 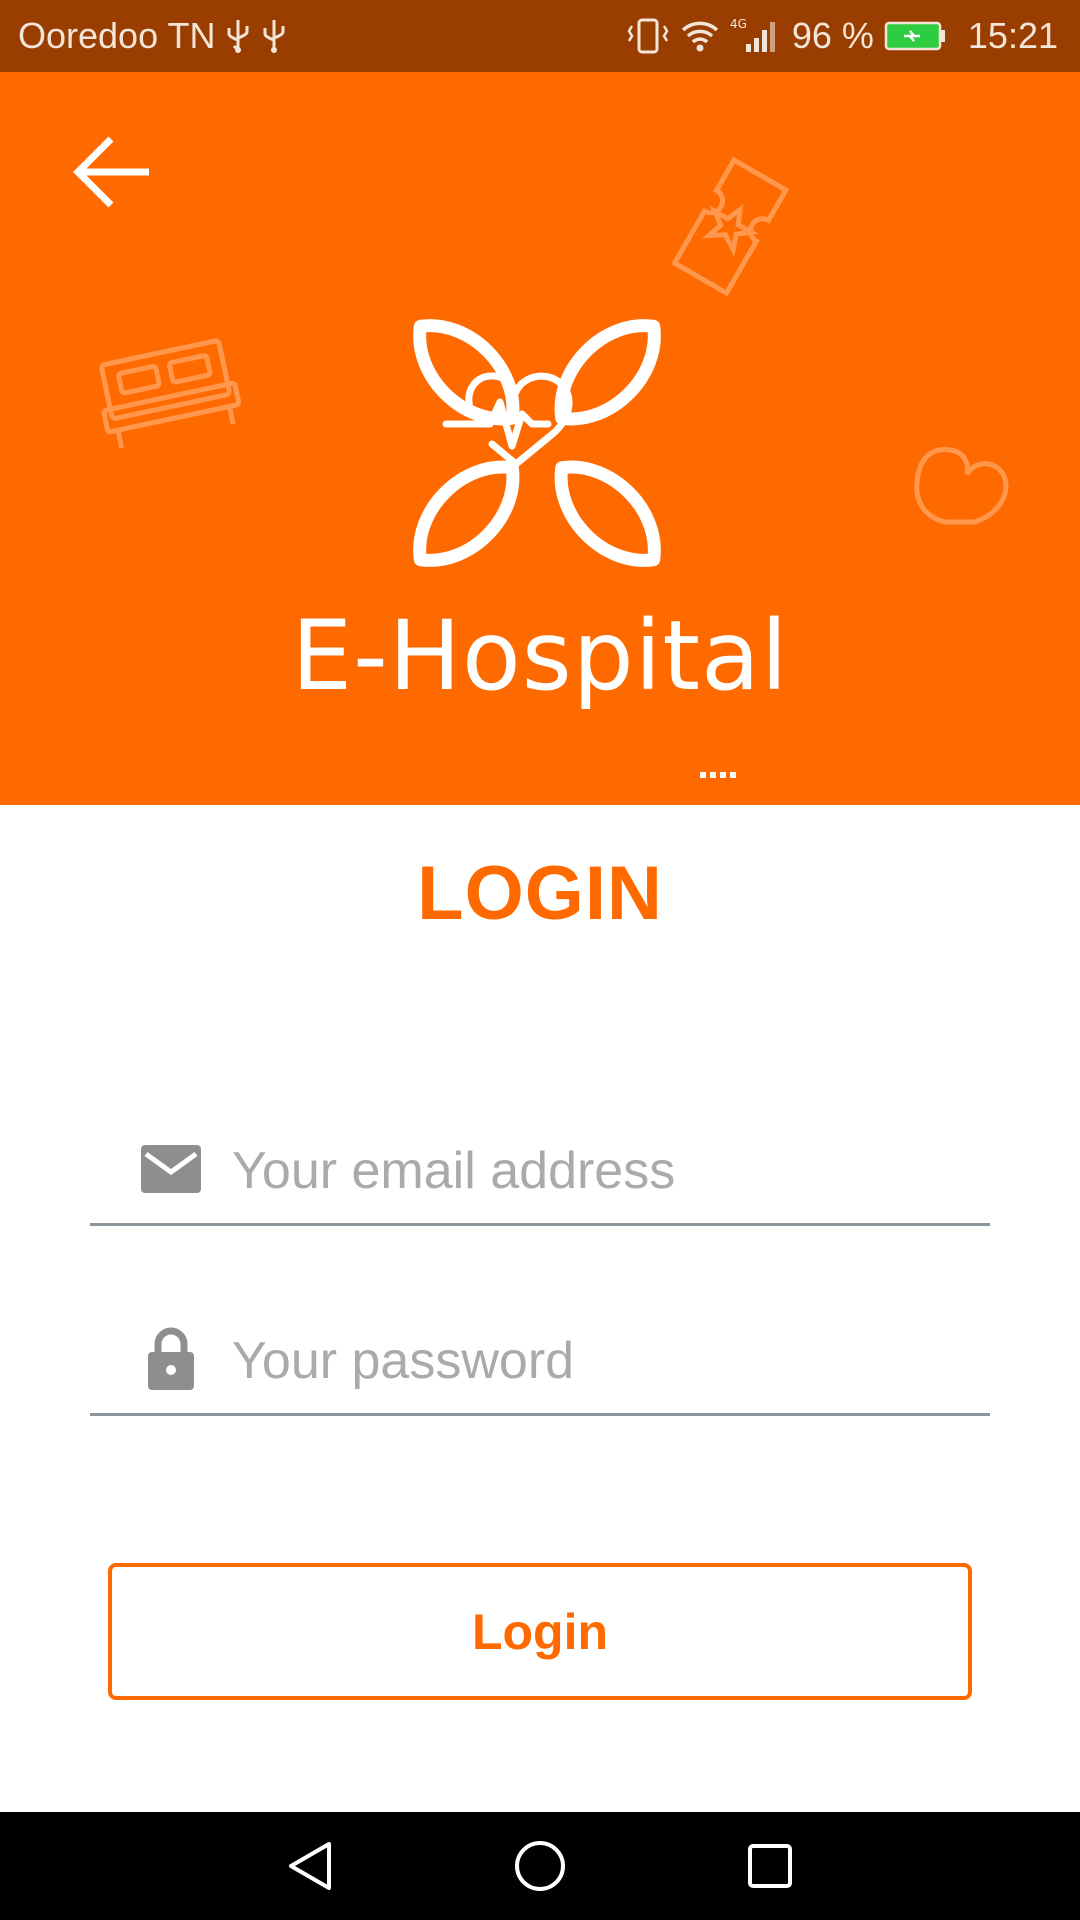 I want to click on recents-square-icon, so click(x=770, y=1866).